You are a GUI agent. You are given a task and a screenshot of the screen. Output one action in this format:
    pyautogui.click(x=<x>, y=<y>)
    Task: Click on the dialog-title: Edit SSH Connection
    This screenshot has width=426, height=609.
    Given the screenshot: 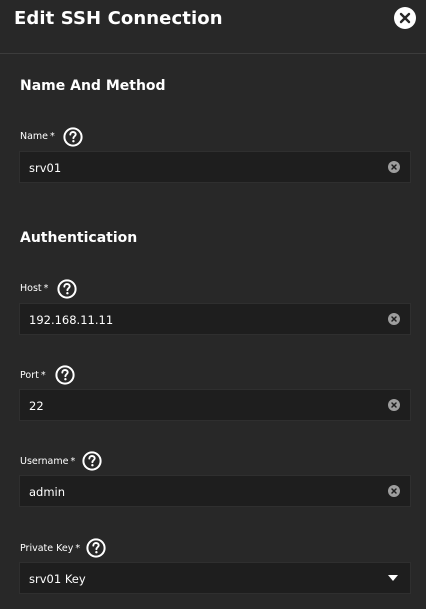 What is the action you would take?
    pyautogui.click(x=118, y=18)
    